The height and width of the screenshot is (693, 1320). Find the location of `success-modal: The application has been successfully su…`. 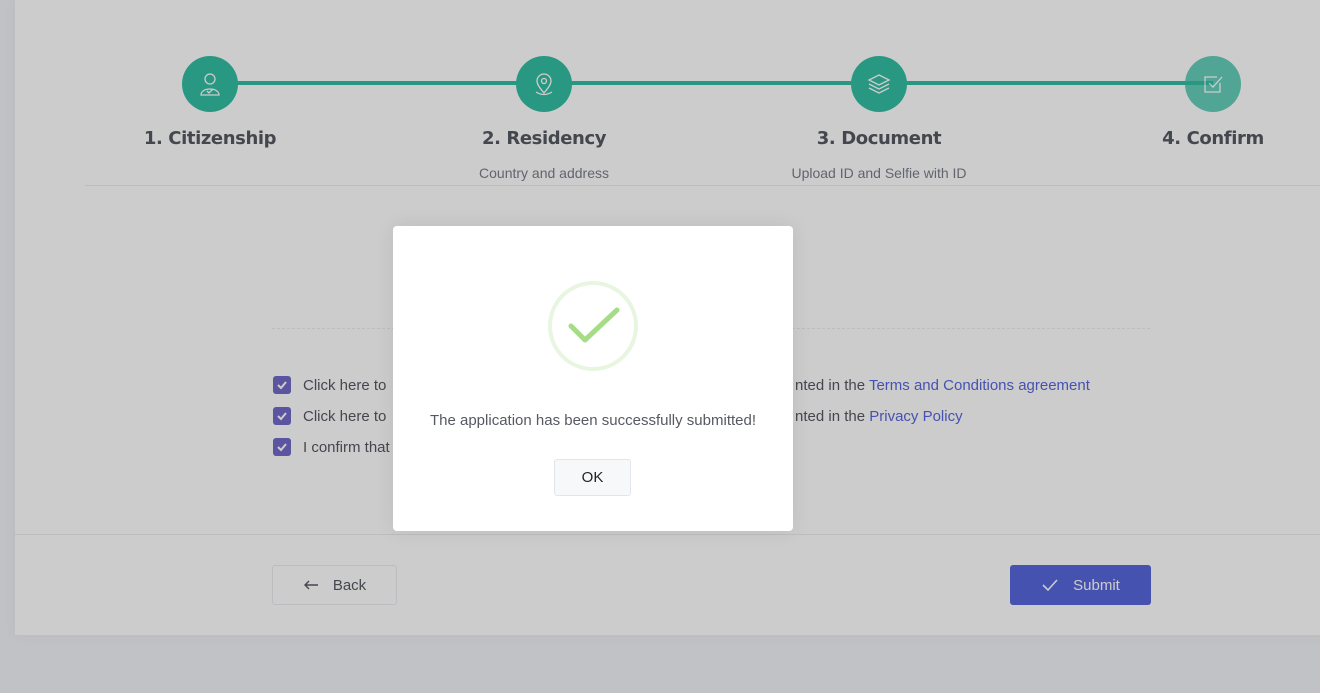

success-modal: The application has been successfully su… is located at coordinates (593, 378).